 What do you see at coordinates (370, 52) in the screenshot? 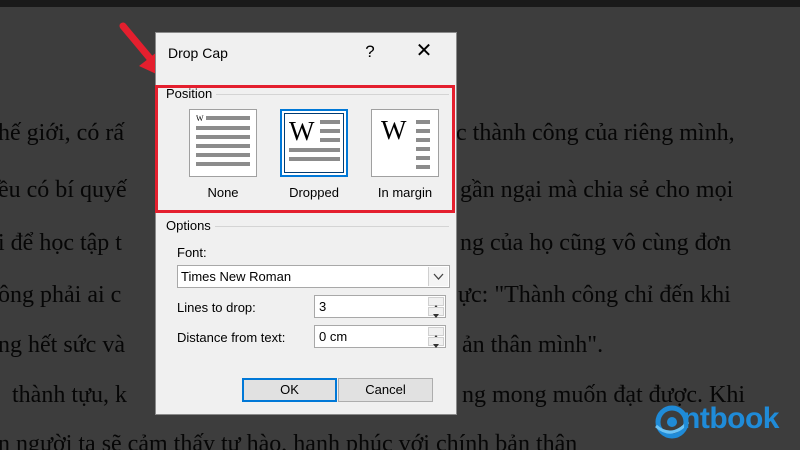
I see `help-icon: ?` at bounding box center [370, 52].